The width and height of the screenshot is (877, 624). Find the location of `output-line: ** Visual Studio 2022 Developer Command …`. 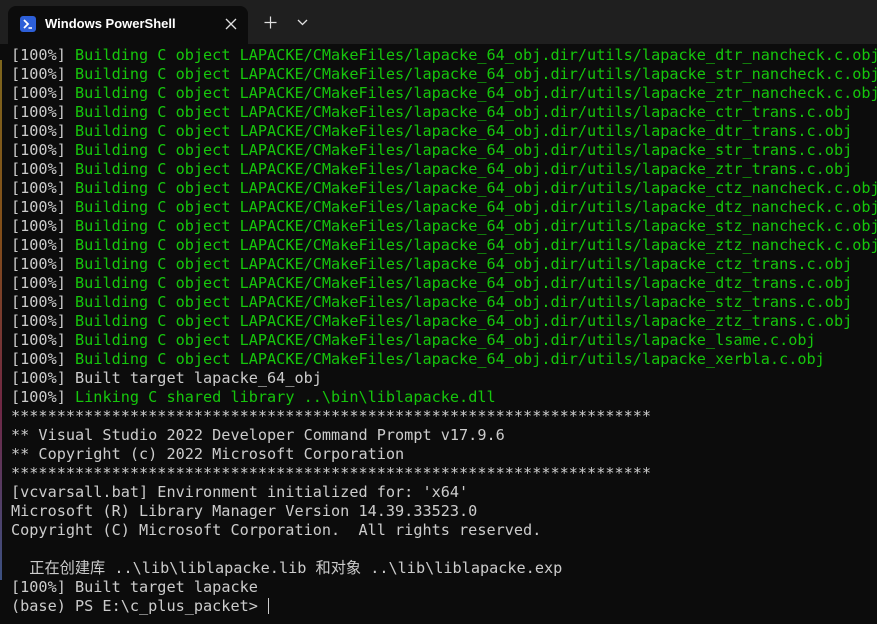

output-line: ** Visual Studio 2022 Developer Command … is located at coordinates (444, 435).